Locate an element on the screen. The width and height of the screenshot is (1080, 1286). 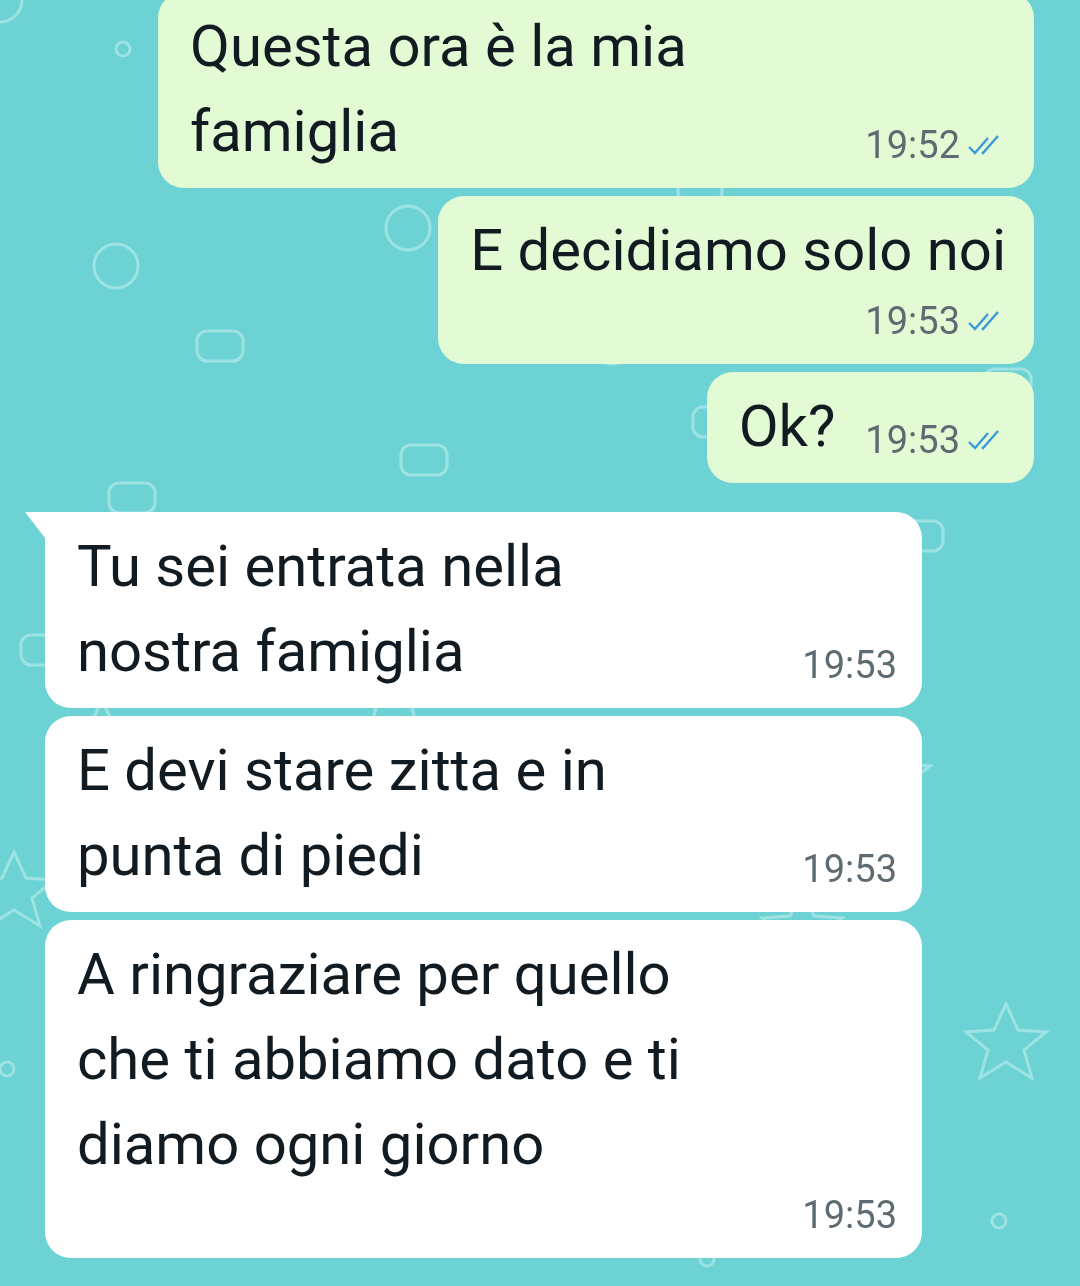
message-text: Ok? is located at coordinates (787, 426).